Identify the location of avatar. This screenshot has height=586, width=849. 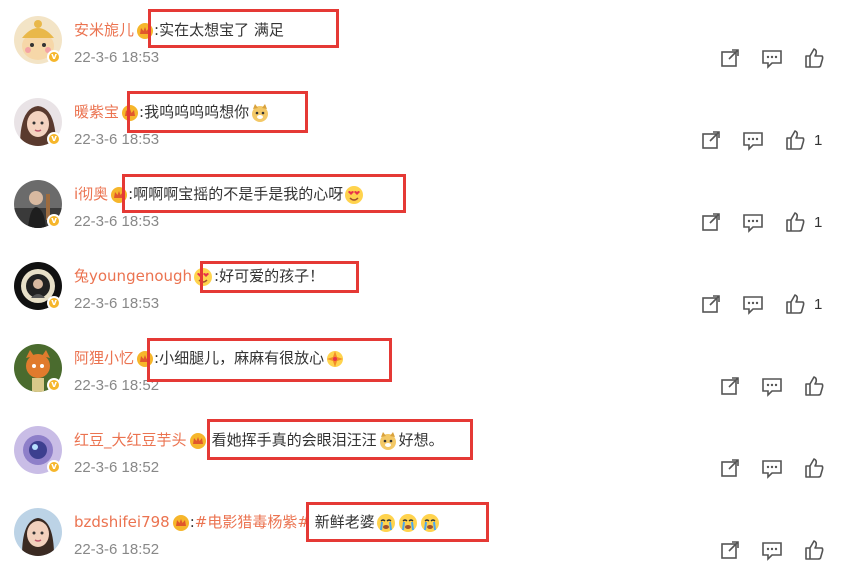
(38, 532).